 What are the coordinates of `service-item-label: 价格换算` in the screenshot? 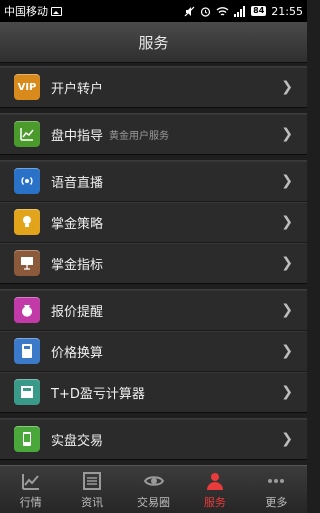 It's located at (77, 353).